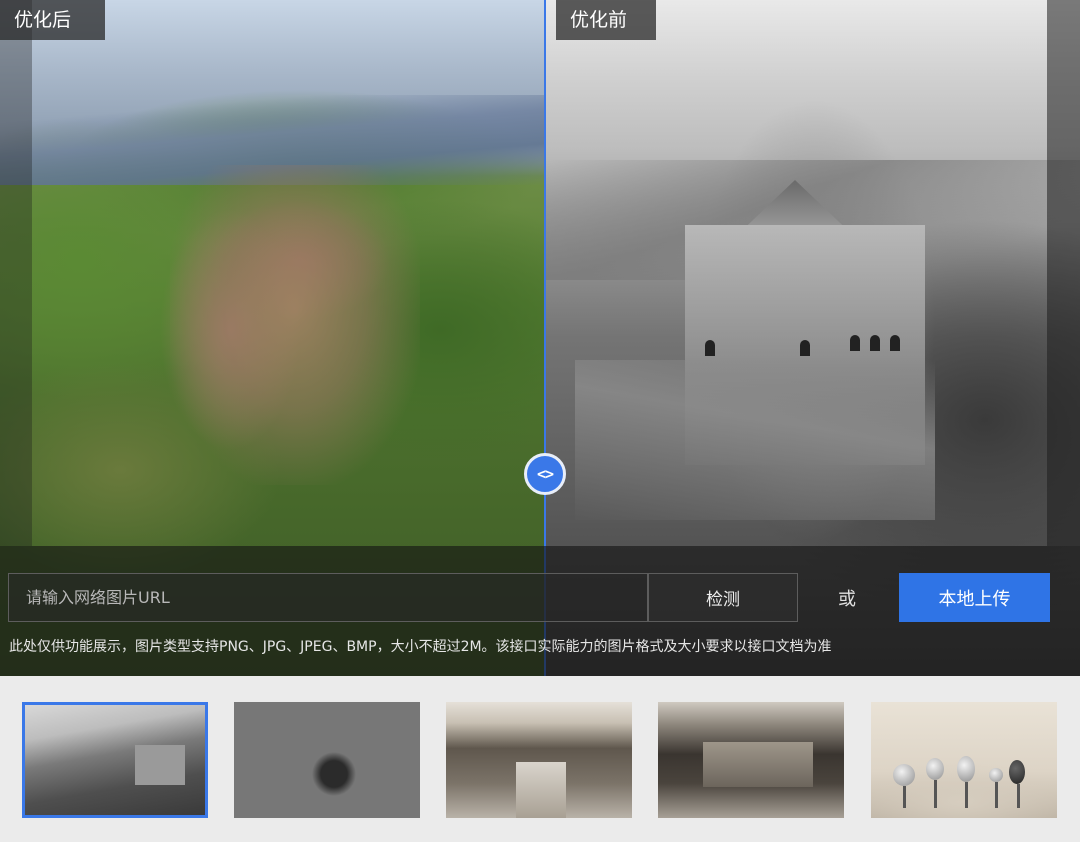 The image size is (1080, 842). Describe the element at coordinates (606, 20) in the screenshot. I see `before-label: 优化前` at that location.